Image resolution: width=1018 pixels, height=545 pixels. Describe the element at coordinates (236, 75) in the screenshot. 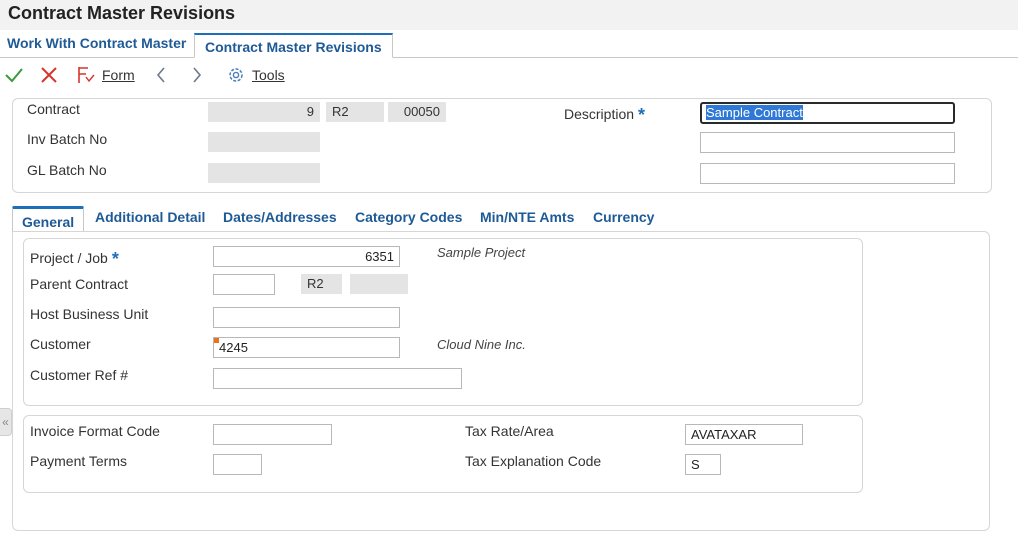

I see `gear-icon` at that location.